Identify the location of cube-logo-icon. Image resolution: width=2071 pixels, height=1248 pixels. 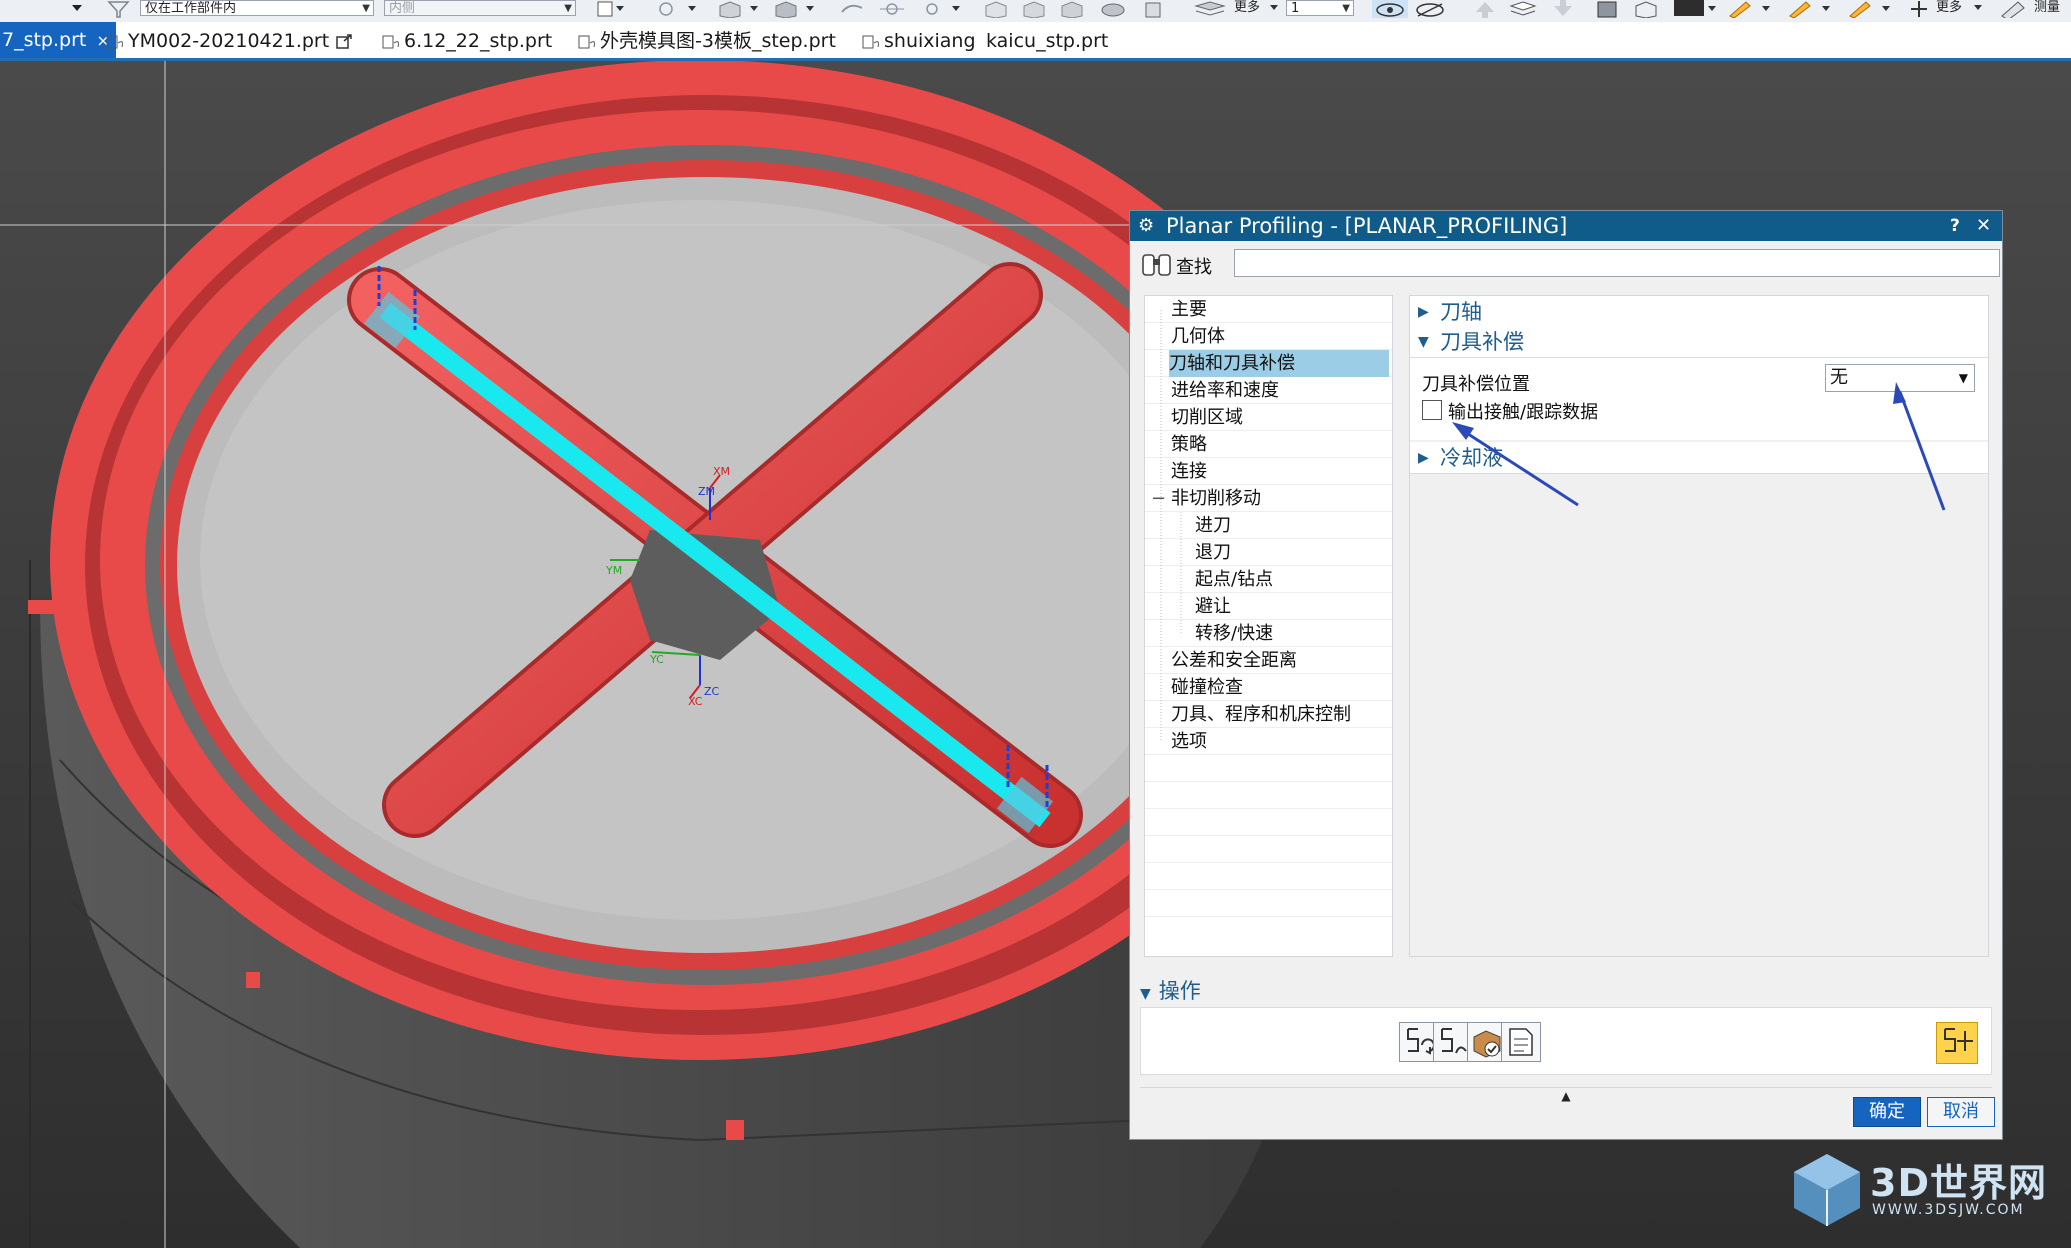
(1827, 1190).